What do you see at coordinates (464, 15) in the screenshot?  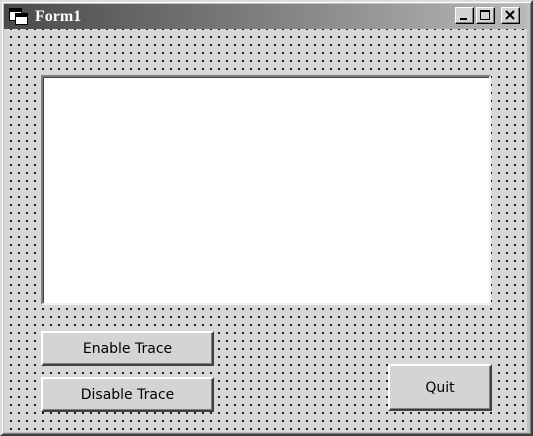 I see `minimize-button` at bounding box center [464, 15].